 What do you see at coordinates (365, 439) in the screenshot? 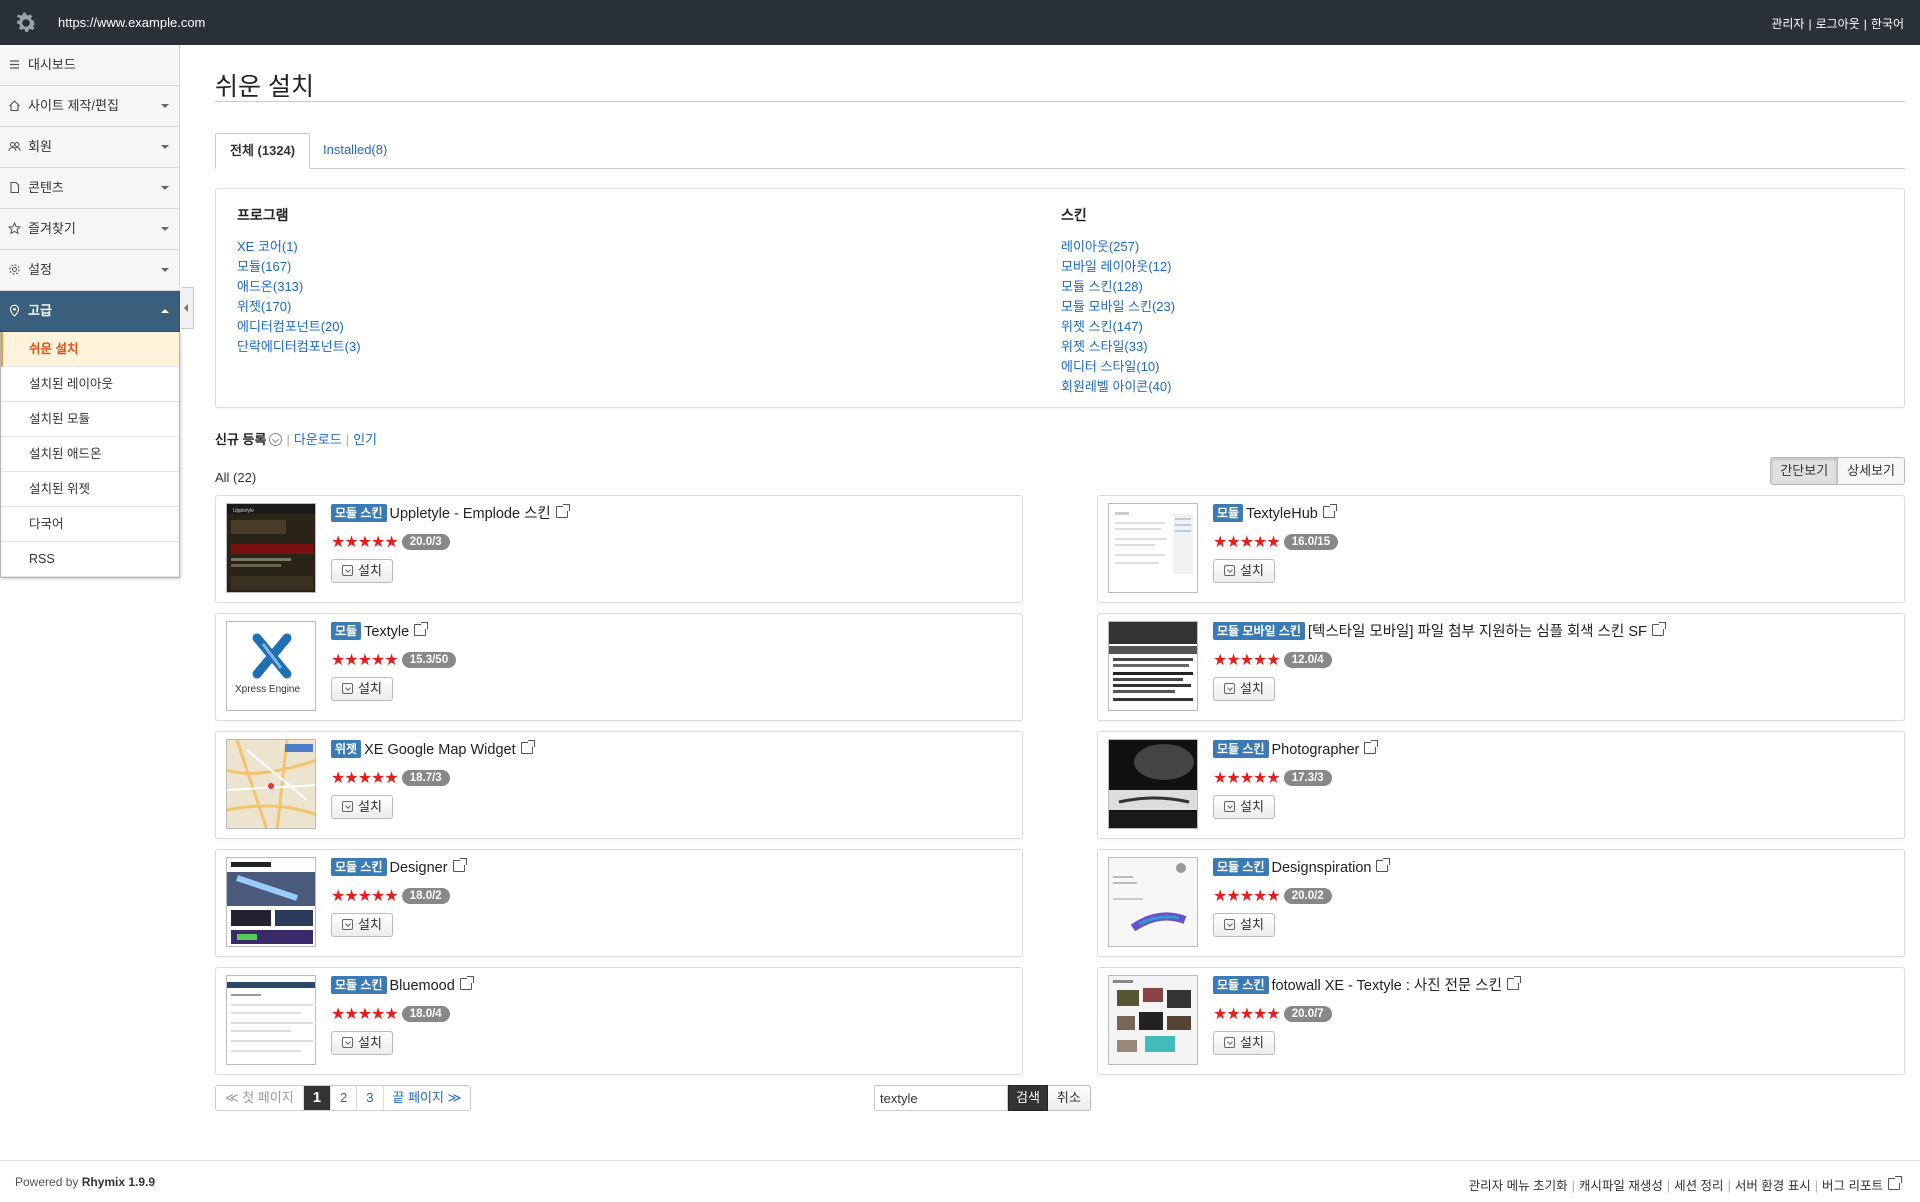
I see `sort-popular: 인기` at bounding box center [365, 439].